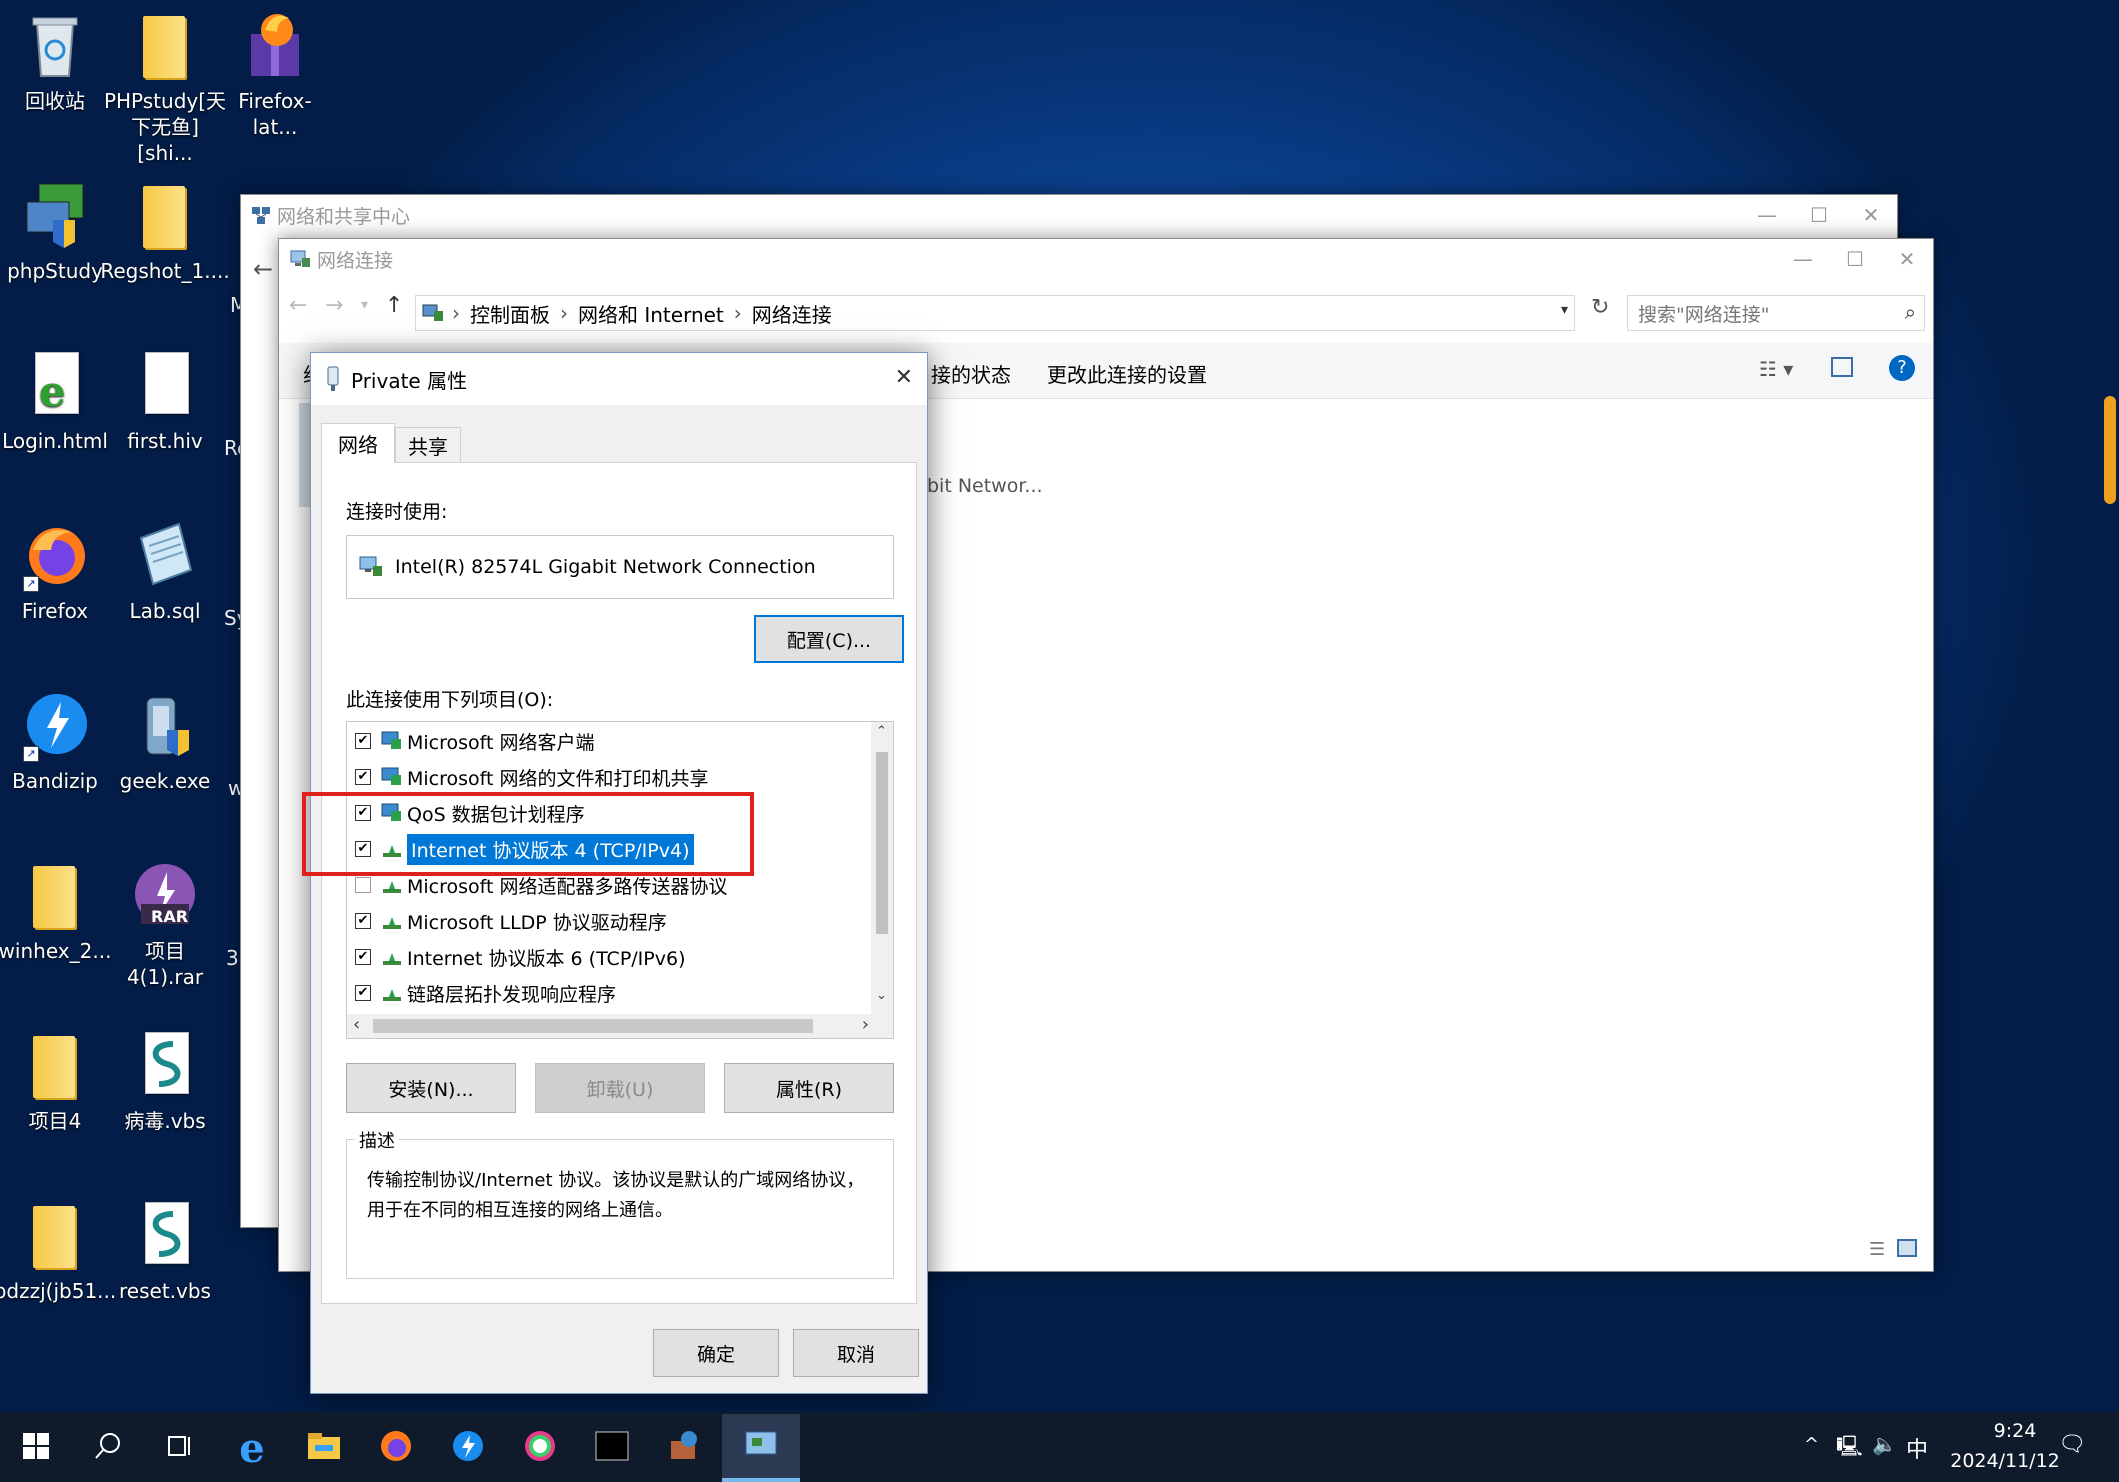 The width and height of the screenshot is (2119, 1482). Describe the element at coordinates (532, 777) in the screenshot. I see `list-item: ✔ Microsoft 网络的文件和打印机共享` at that location.